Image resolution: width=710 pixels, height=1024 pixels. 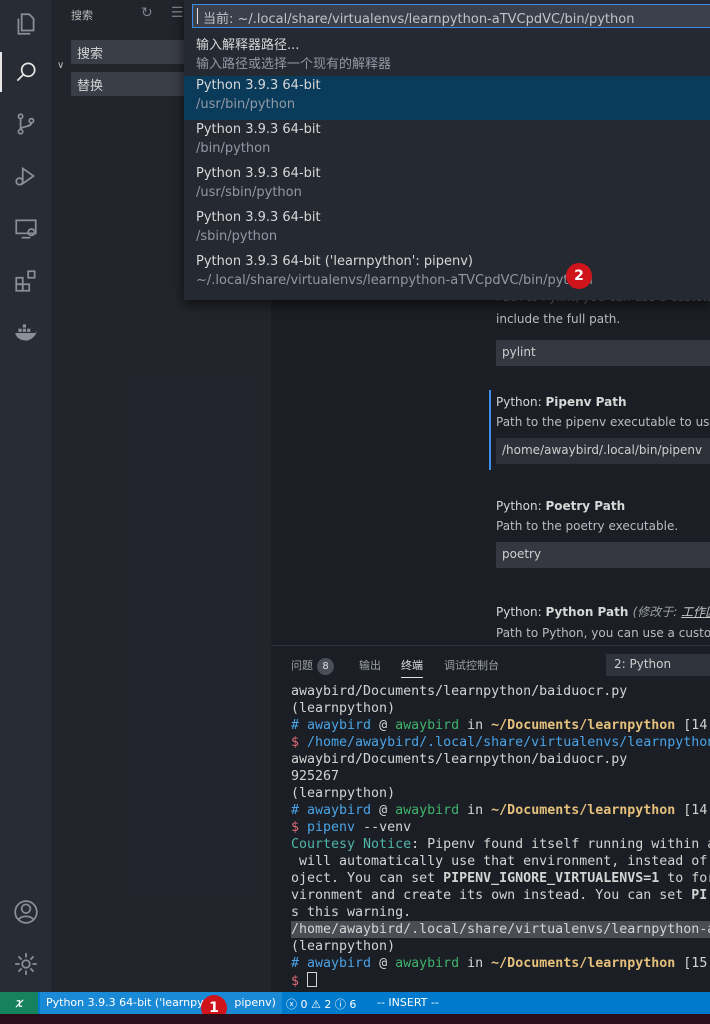 I want to click on pipenv-path-input: /home/awaybird/.local/bin/pipenv, so click(x=603, y=451).